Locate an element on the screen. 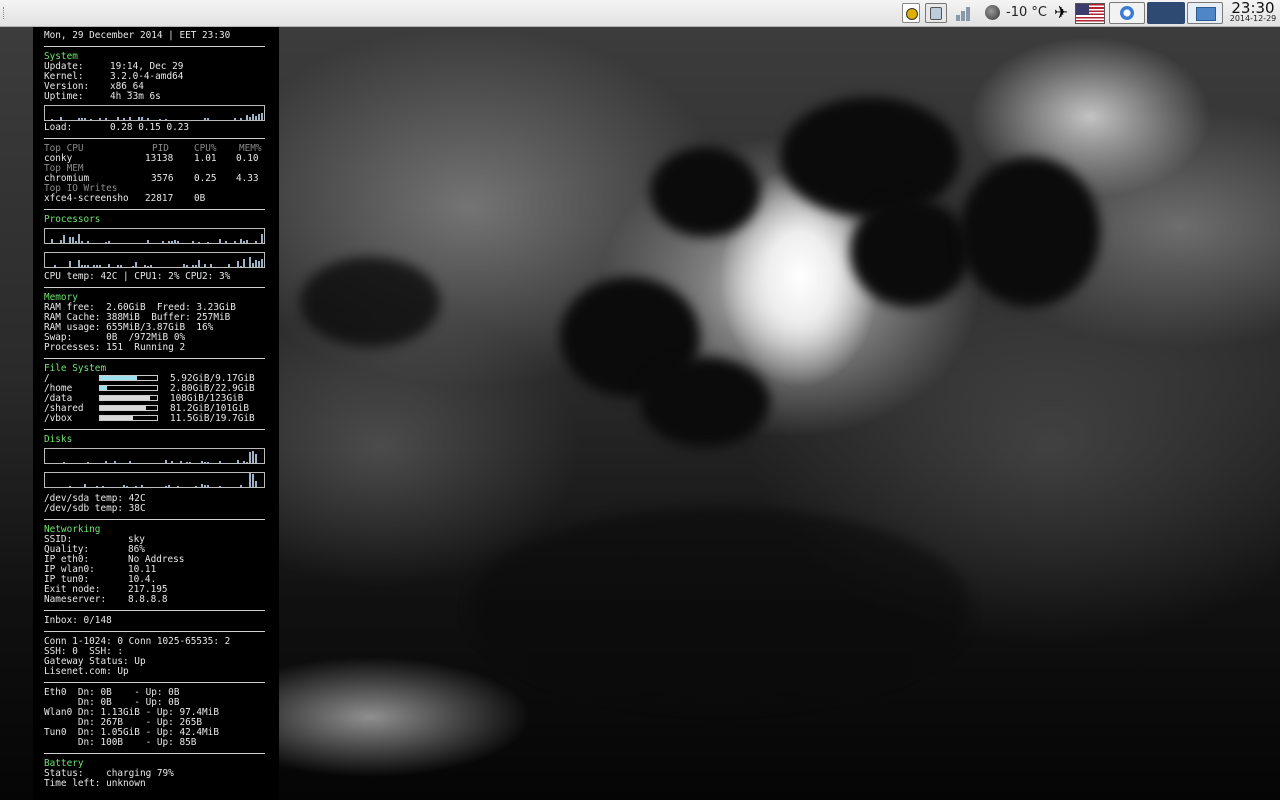 This screenshot has width=1280, height=800. flash-drive-icon is located at coordinates (936, 13).